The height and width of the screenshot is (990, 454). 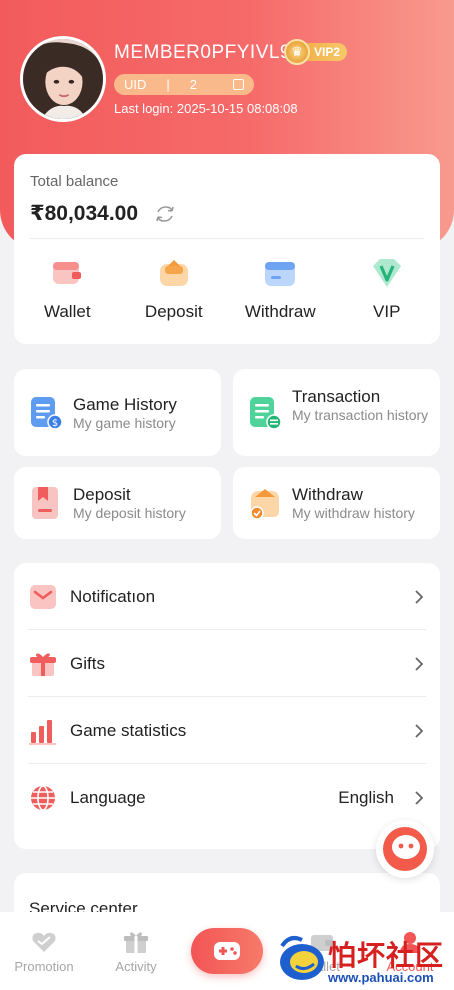 What do you see at coordinates (43, 797) in the screenshot?
I see `globe-icon` at bounding box center [43, 797].